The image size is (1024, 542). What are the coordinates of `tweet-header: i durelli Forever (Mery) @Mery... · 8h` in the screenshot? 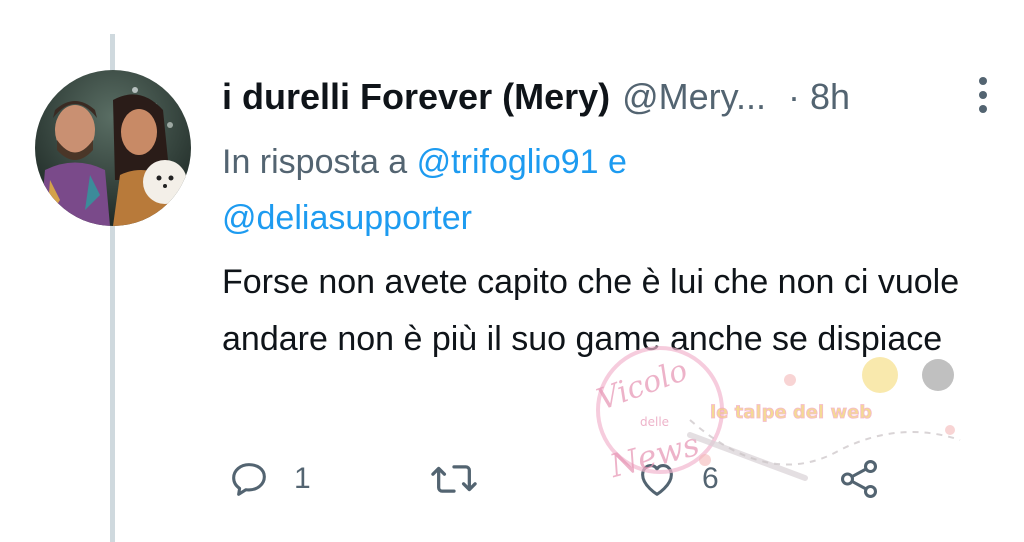 It's located at (536, 97).